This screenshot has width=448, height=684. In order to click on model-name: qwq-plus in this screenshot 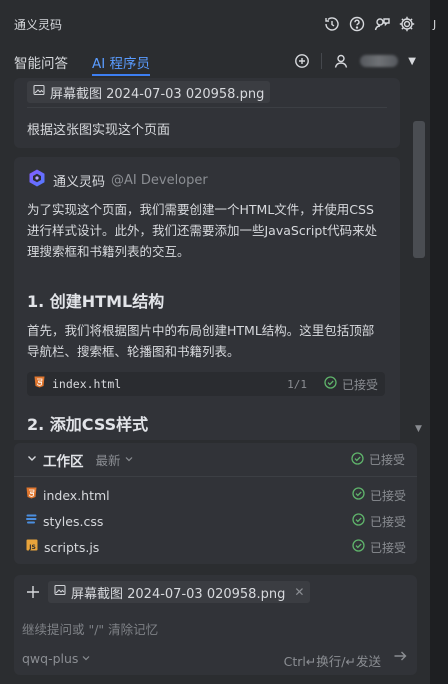, I will do `click(50, 658)`.